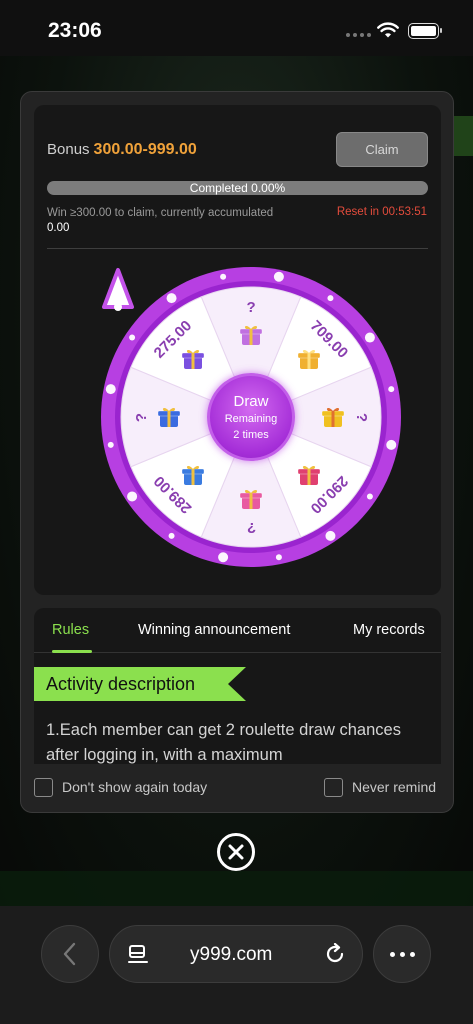 The width and height of the screenshot is (473, 1024). What do you see at coordinates (231, 954) in the screenshot?
I see `url-text: y999.com` at bounding box center [231, 954].